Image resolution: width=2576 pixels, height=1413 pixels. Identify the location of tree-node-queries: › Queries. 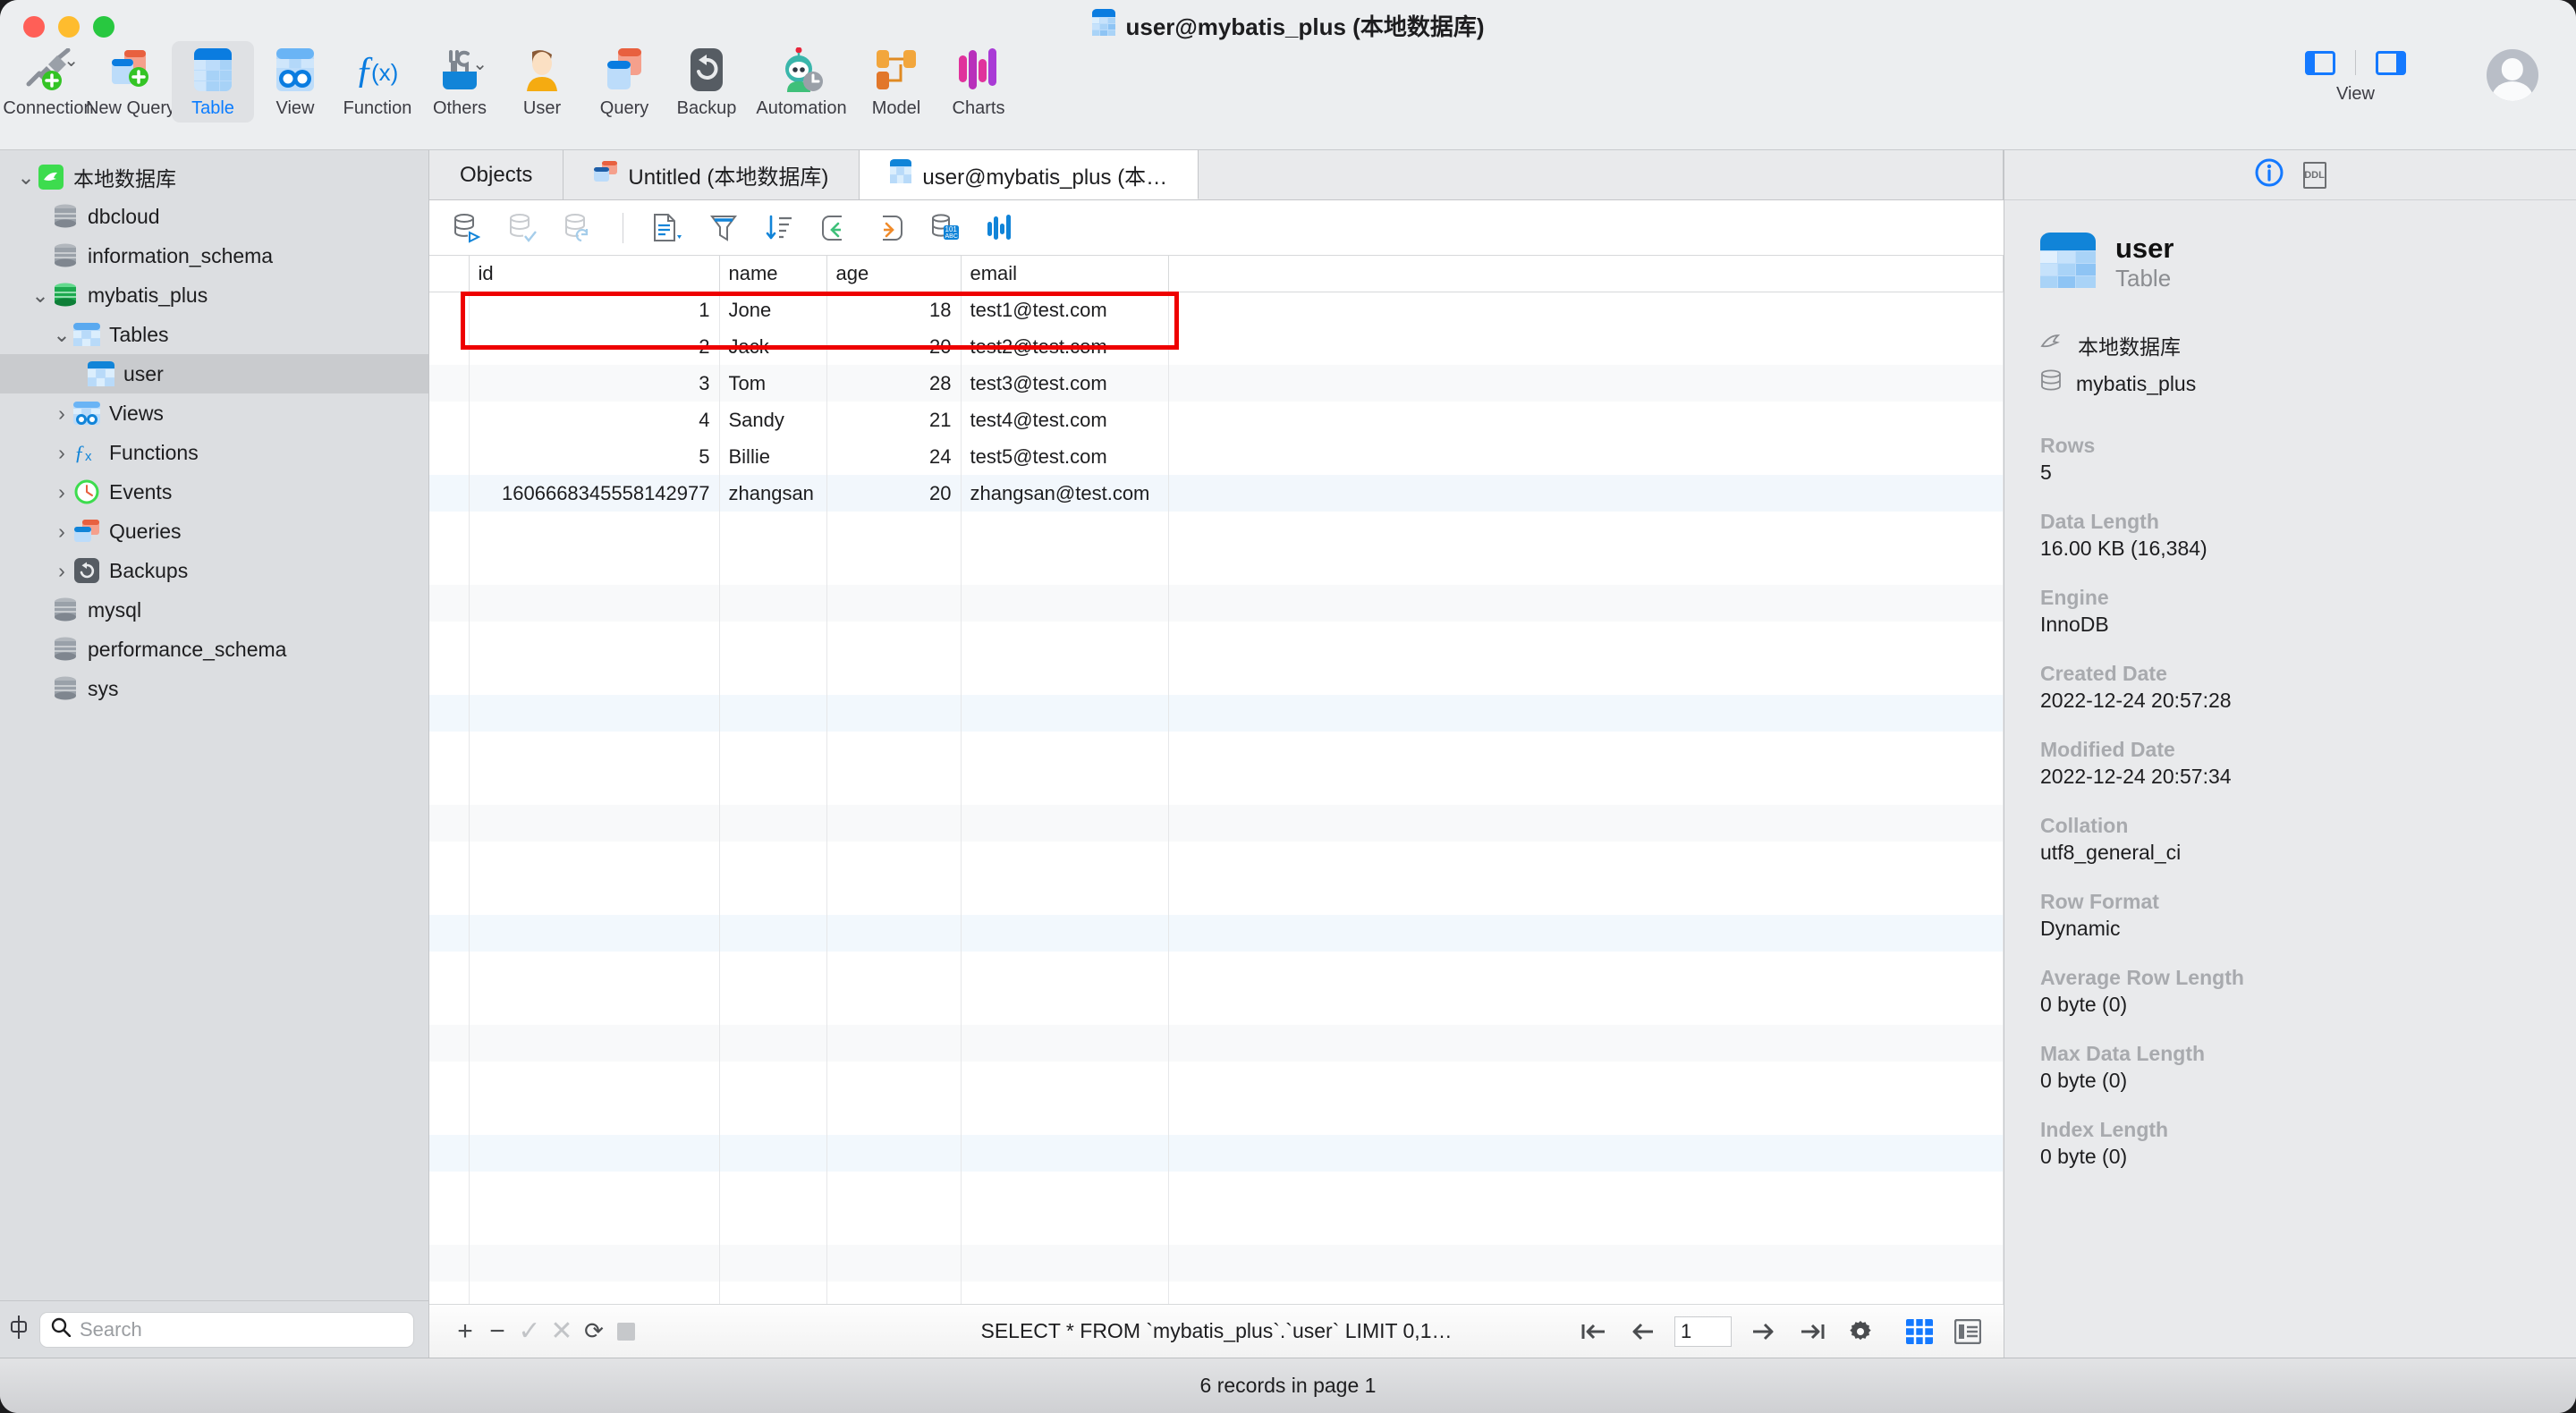
(214, 531).